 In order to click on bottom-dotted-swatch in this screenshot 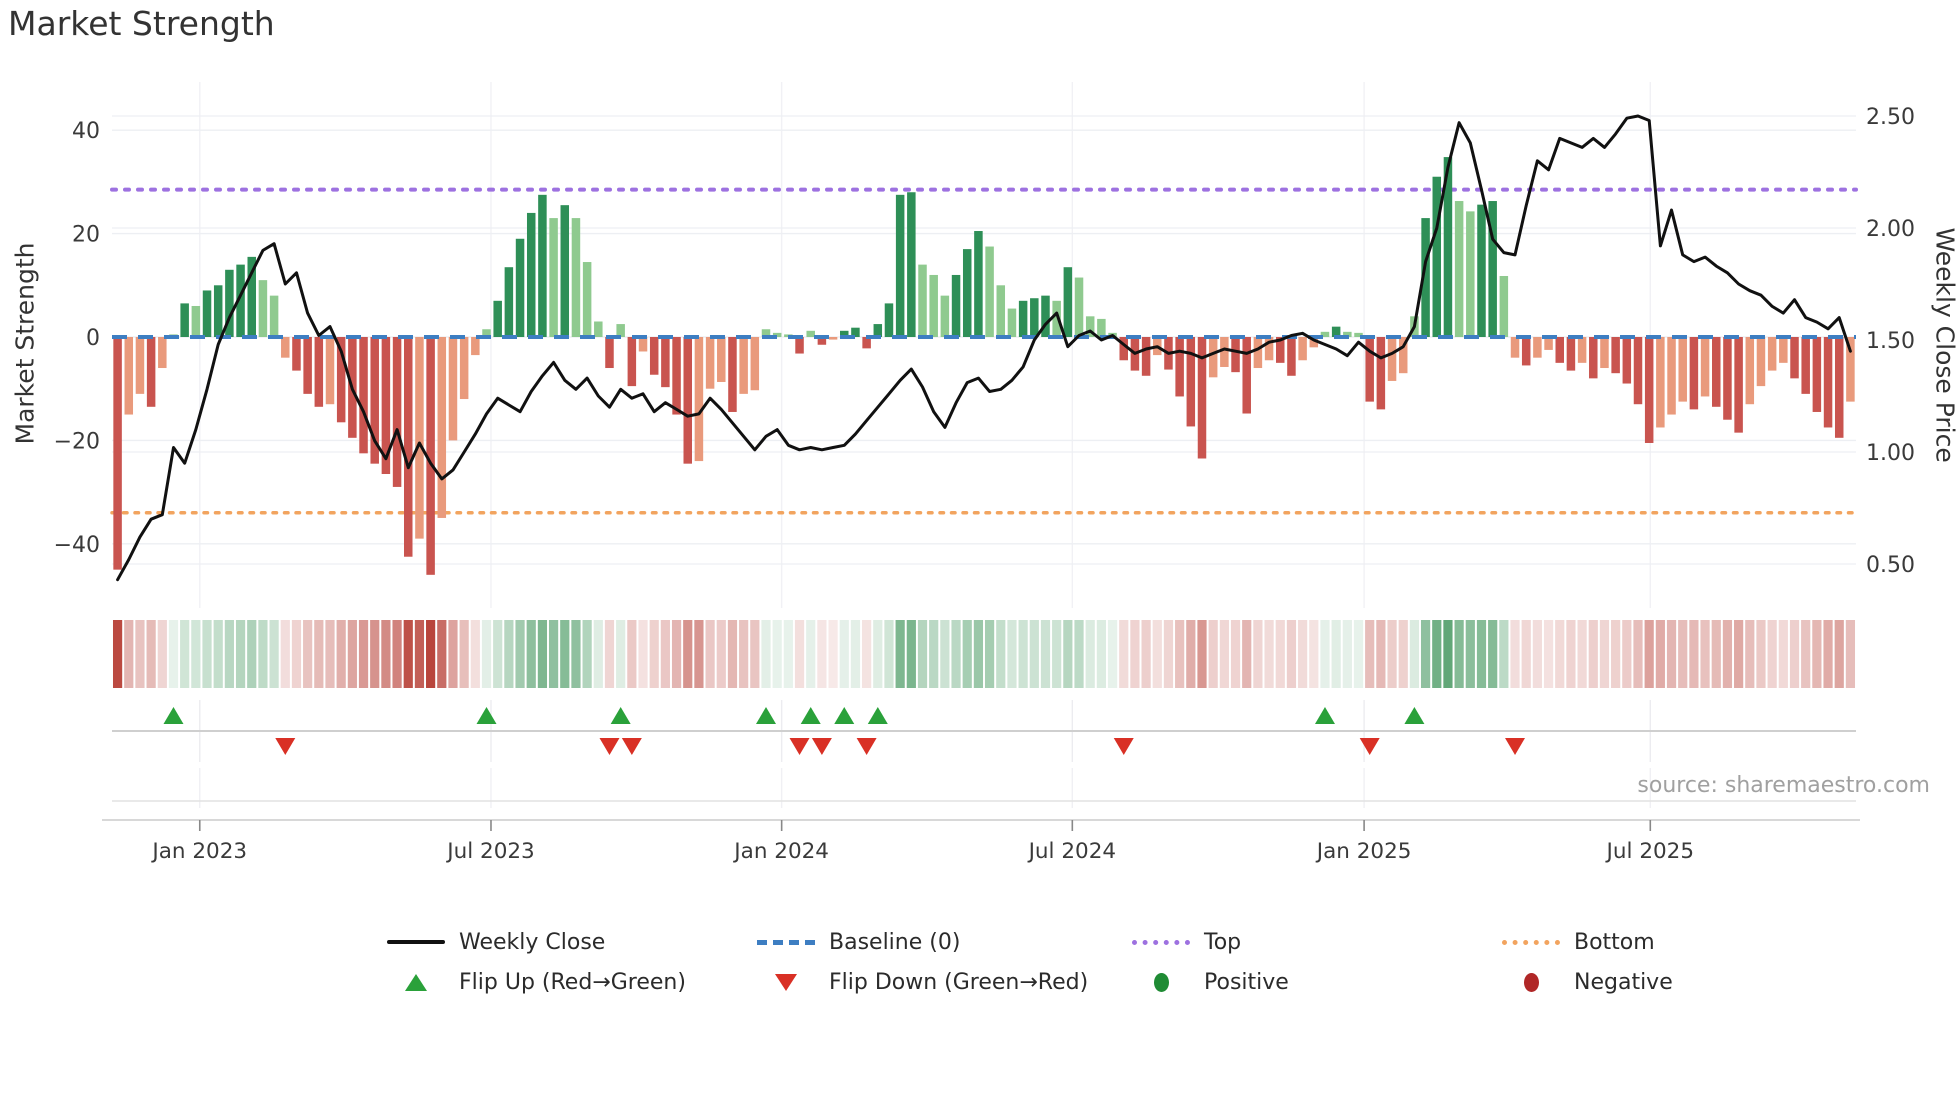, I will do `click(1531, 942)`.